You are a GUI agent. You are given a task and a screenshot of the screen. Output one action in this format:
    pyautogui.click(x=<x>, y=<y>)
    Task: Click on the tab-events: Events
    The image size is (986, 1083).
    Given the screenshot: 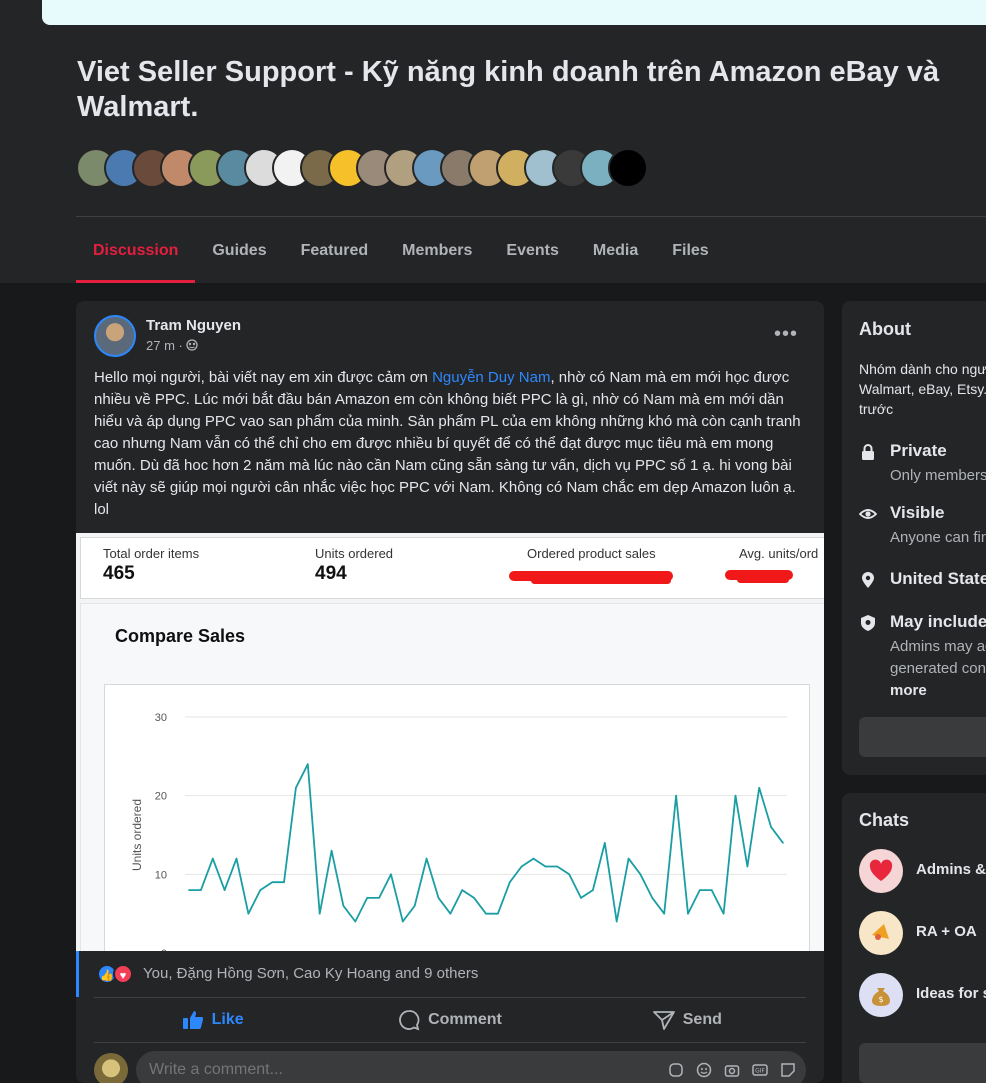 What is the action you would take?
    pyautogui.click(x=532, y=252)
    